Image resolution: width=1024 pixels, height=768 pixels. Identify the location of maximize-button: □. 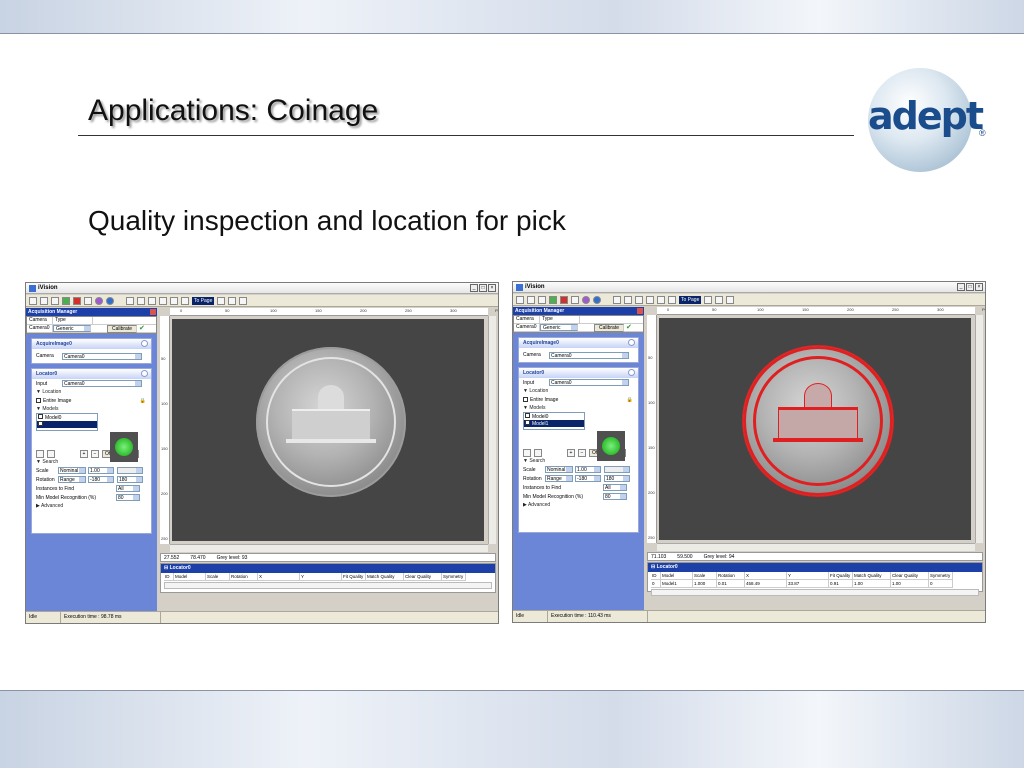
(970, 287).